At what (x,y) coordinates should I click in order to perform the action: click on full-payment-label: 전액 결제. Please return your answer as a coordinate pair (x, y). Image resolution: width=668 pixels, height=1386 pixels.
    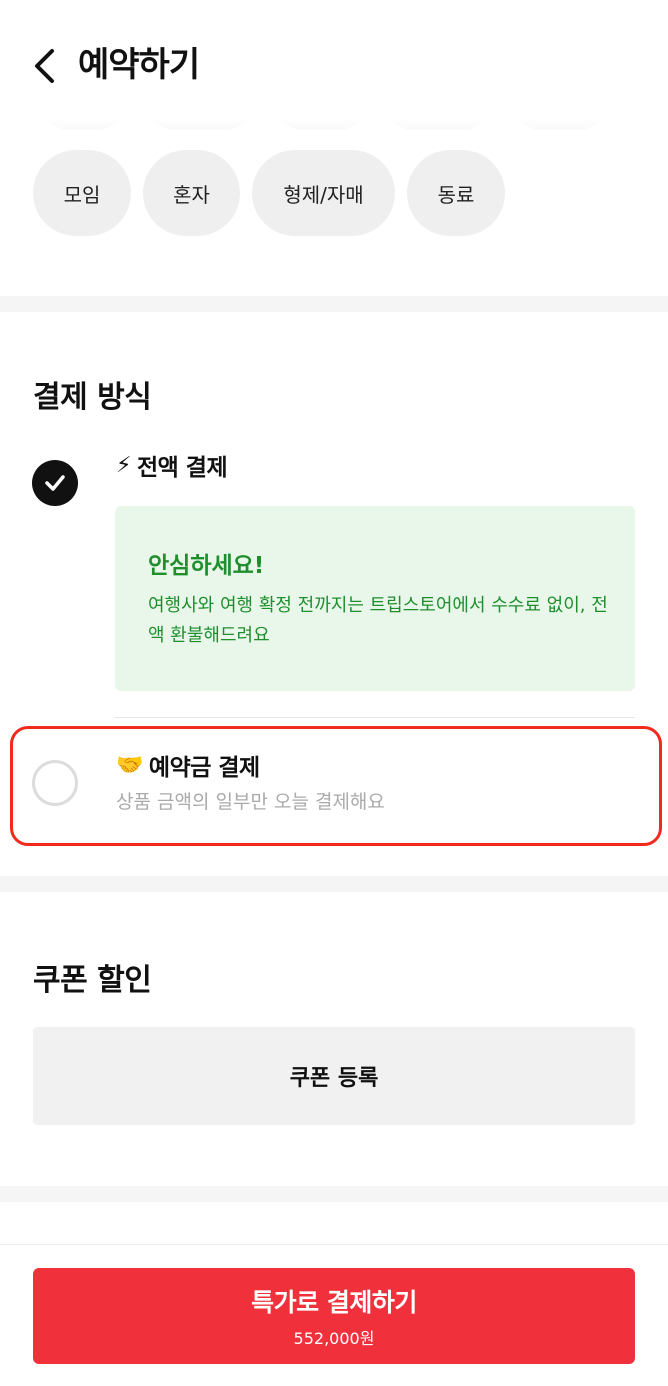
    Looking at the image, I should click on (182, 468).